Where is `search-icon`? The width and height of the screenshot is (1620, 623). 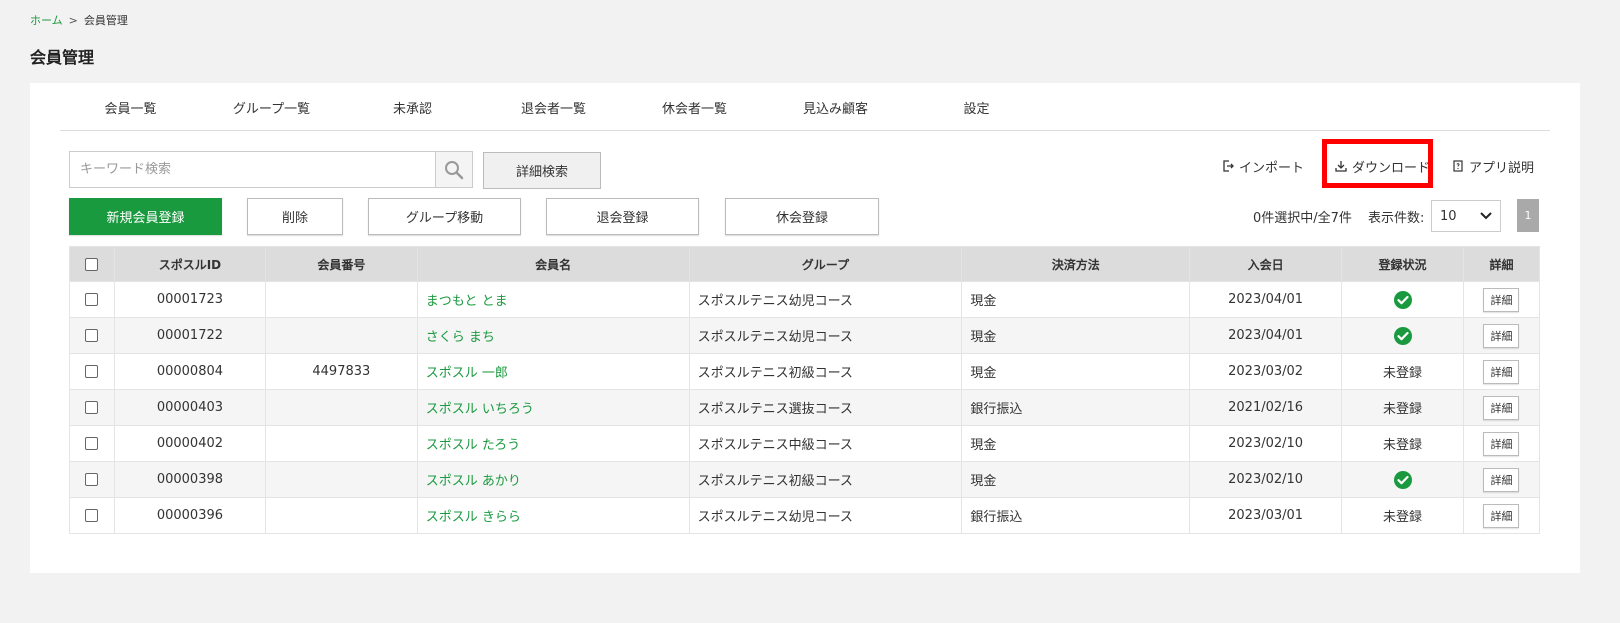 search-icon is located at coordinates (454, 169).